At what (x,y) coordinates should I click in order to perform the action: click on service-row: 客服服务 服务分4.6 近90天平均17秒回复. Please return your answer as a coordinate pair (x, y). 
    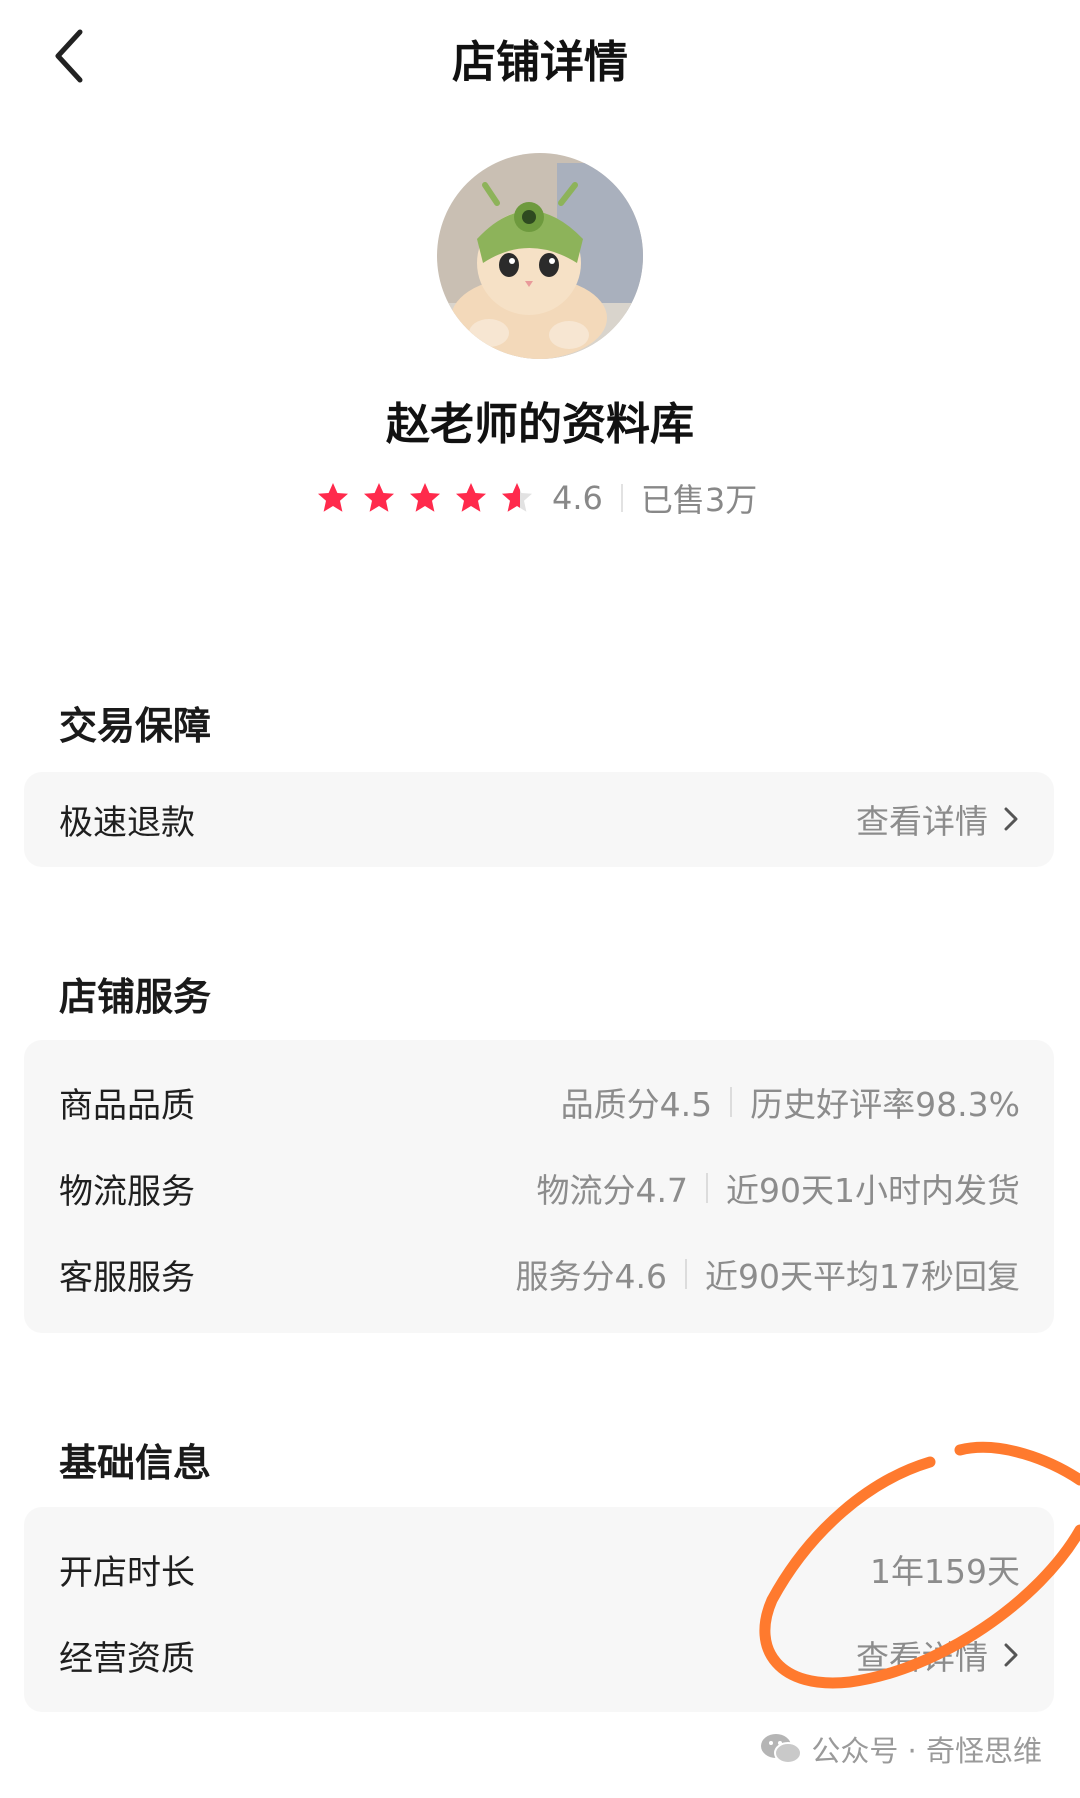
    Looking at the image, I should click on (539, 1274).